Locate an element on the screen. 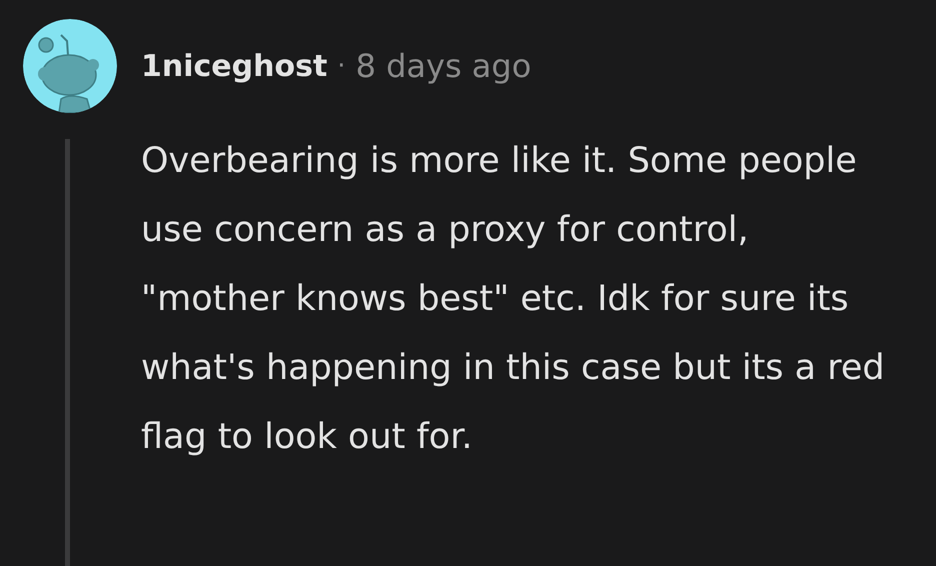 The height and width of the screenshot is (566, 936). username-link: 1niceghost is located at coordinates (234, 66).